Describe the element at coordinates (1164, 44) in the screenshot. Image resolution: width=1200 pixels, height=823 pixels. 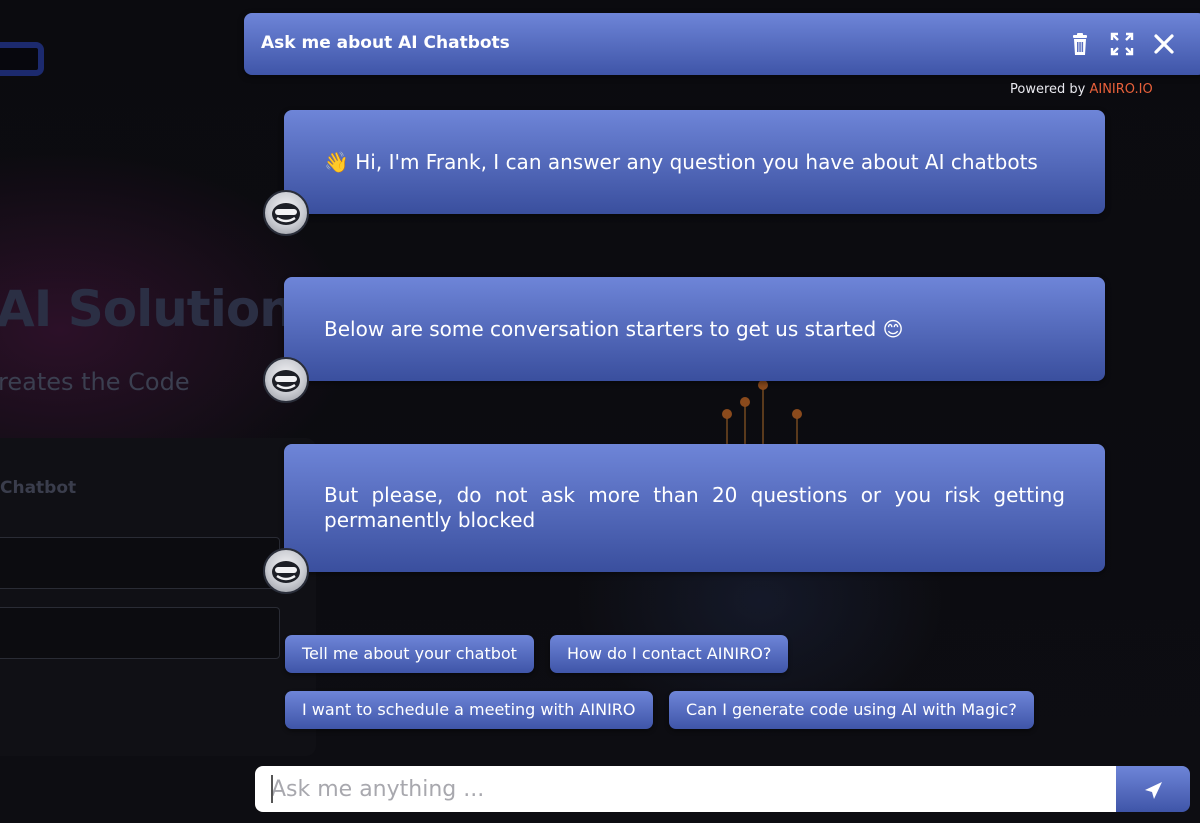
I see `close-icon` at that location.